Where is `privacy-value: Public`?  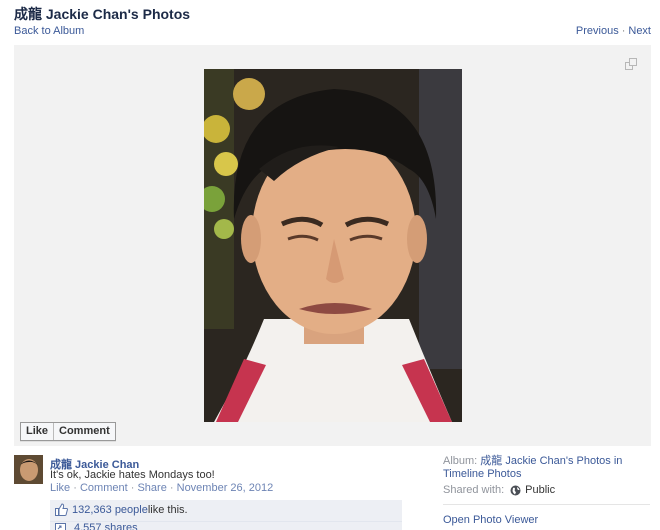
privacy-value: Public is located at coordinates (540, 490).